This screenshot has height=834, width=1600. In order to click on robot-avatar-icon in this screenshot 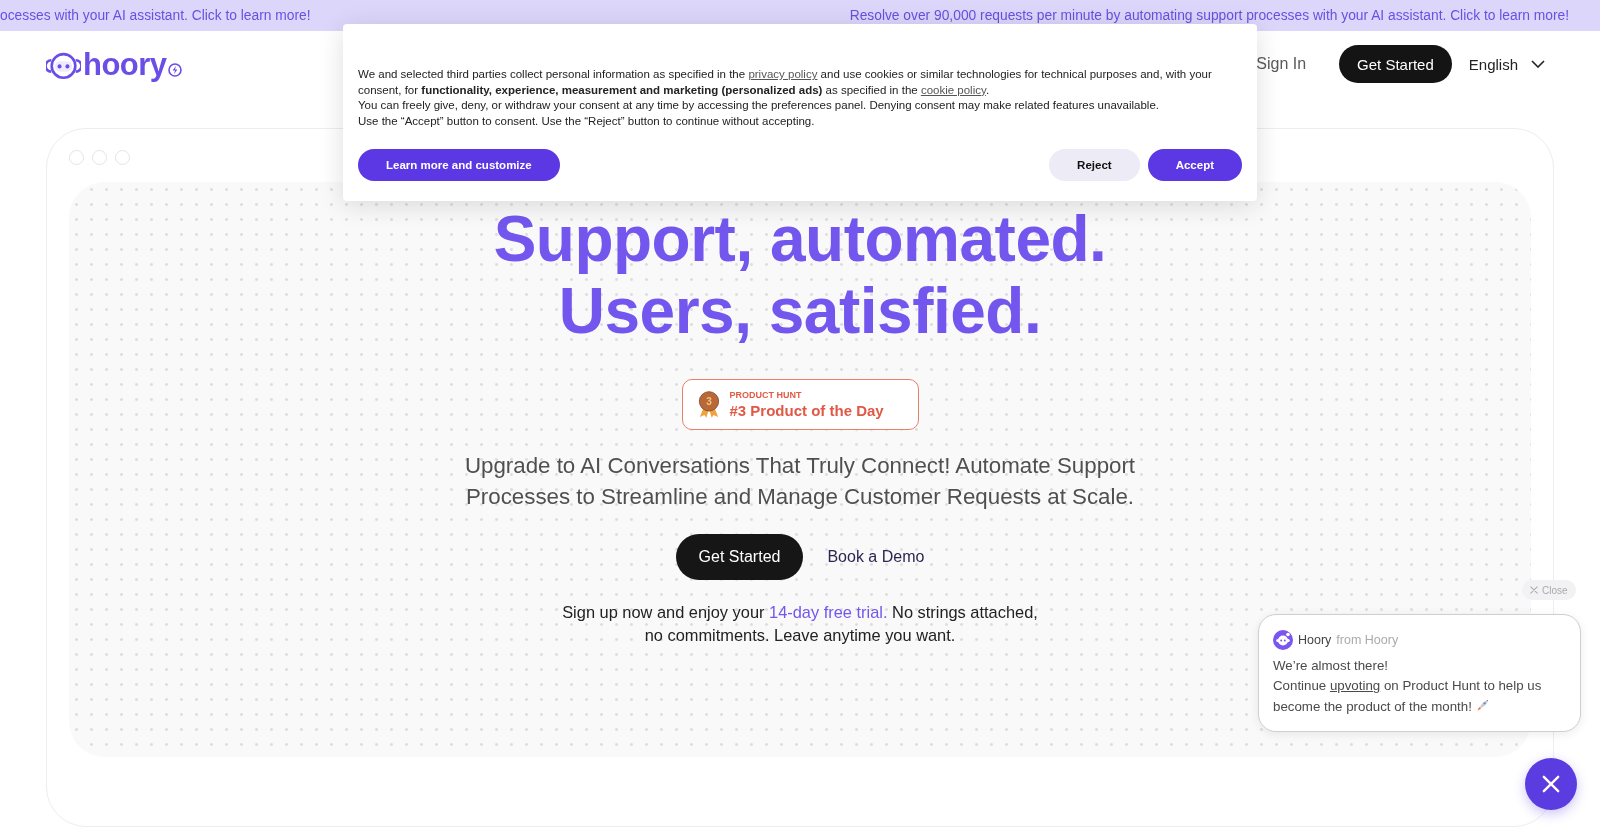, I will do `click(1283, 640)`.